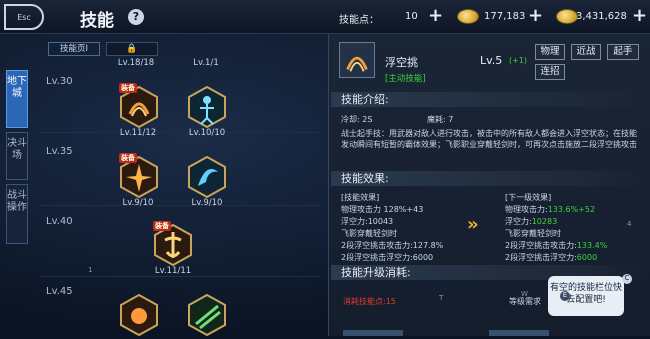 The image size is (650, 339). Describe the element at coordinates (550, 72) in the screenshot. I see `tag-combo: 连招` at that location.